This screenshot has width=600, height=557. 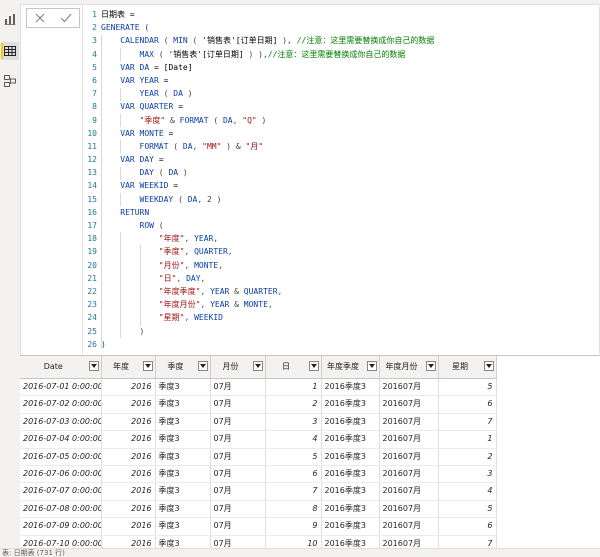 What do you see at coordinates (293, 542) in the screenshot?
I see `table-cell: 10` at bounding box center [293, 542].